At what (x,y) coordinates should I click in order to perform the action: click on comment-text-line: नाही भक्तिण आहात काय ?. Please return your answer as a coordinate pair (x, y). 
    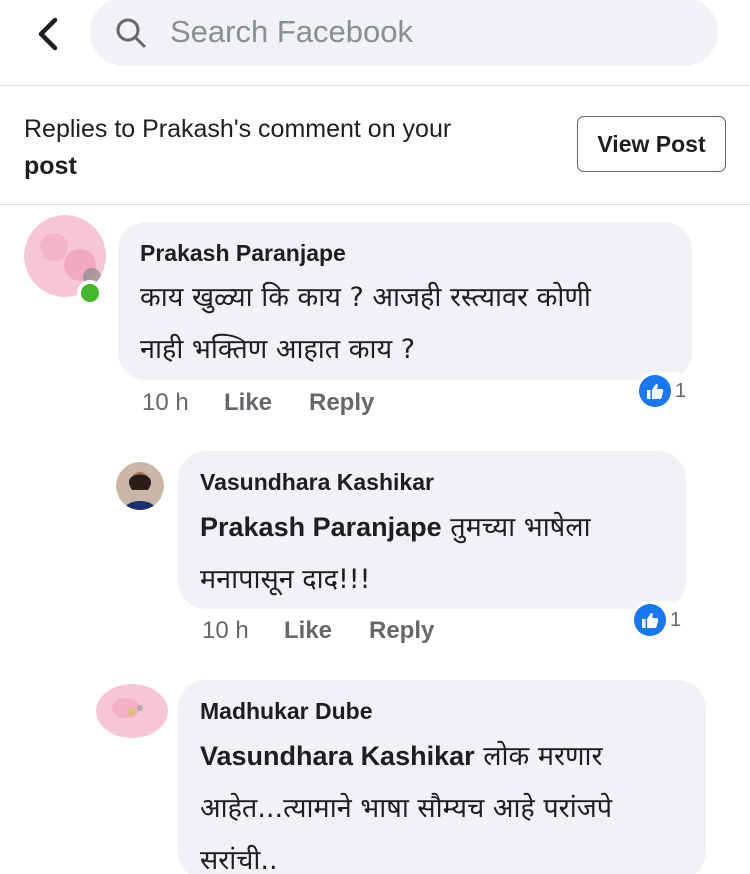
    Looking at the image, I should click on (278, 349).